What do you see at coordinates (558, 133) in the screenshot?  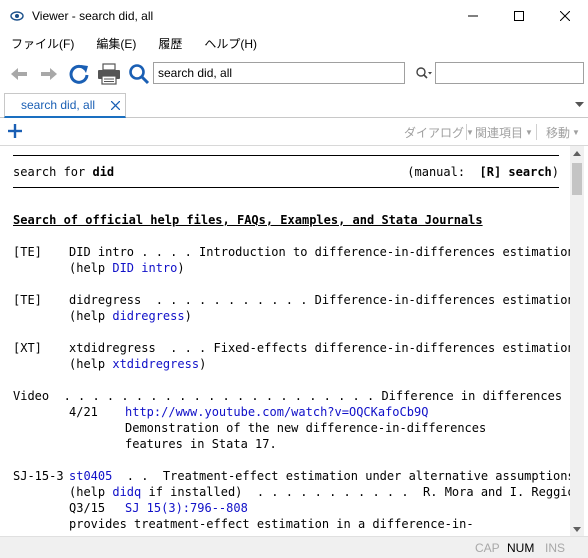 I see `jump-label: 移動` at bounding box center [558, 133].